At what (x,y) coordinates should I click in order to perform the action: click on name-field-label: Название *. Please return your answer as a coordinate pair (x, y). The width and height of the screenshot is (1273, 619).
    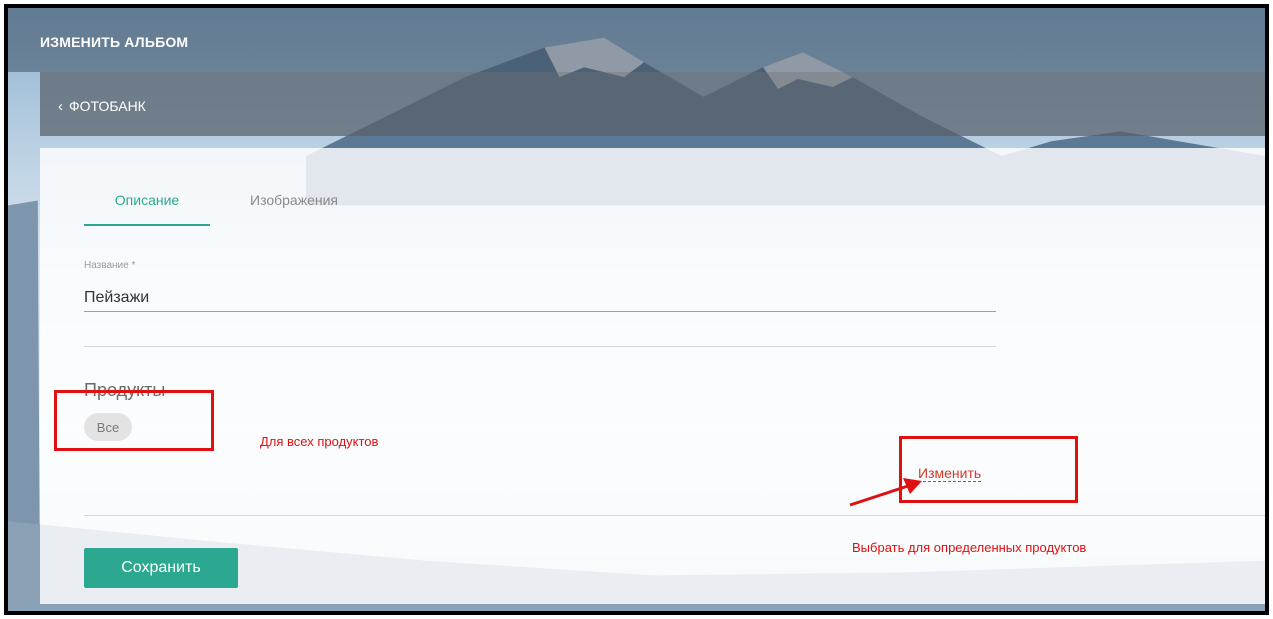
    Looking at the image, I should click on (110, 265).